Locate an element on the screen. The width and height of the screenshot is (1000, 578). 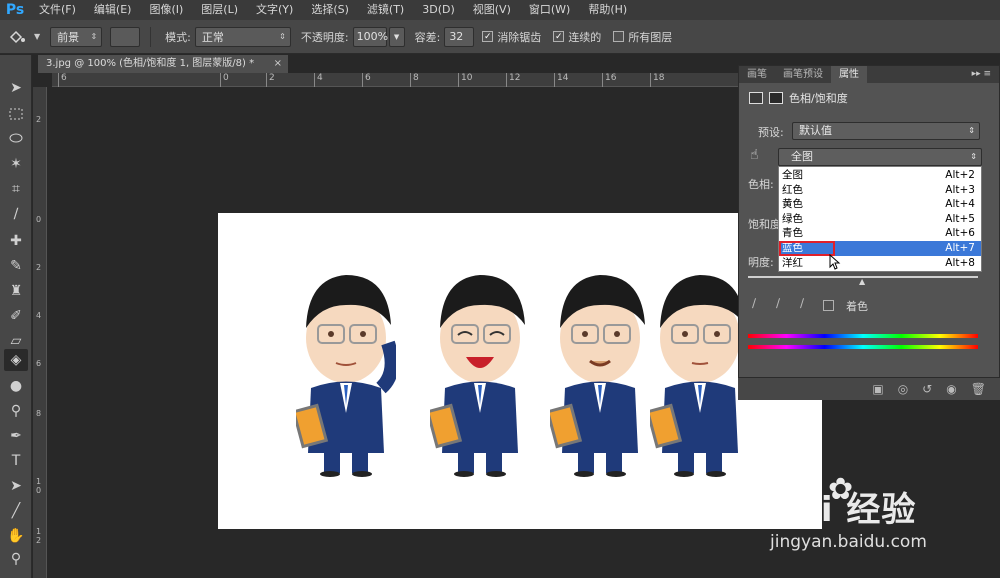
tool-preset-chevron-icon: ▼ is located at coordinates (37, 36).